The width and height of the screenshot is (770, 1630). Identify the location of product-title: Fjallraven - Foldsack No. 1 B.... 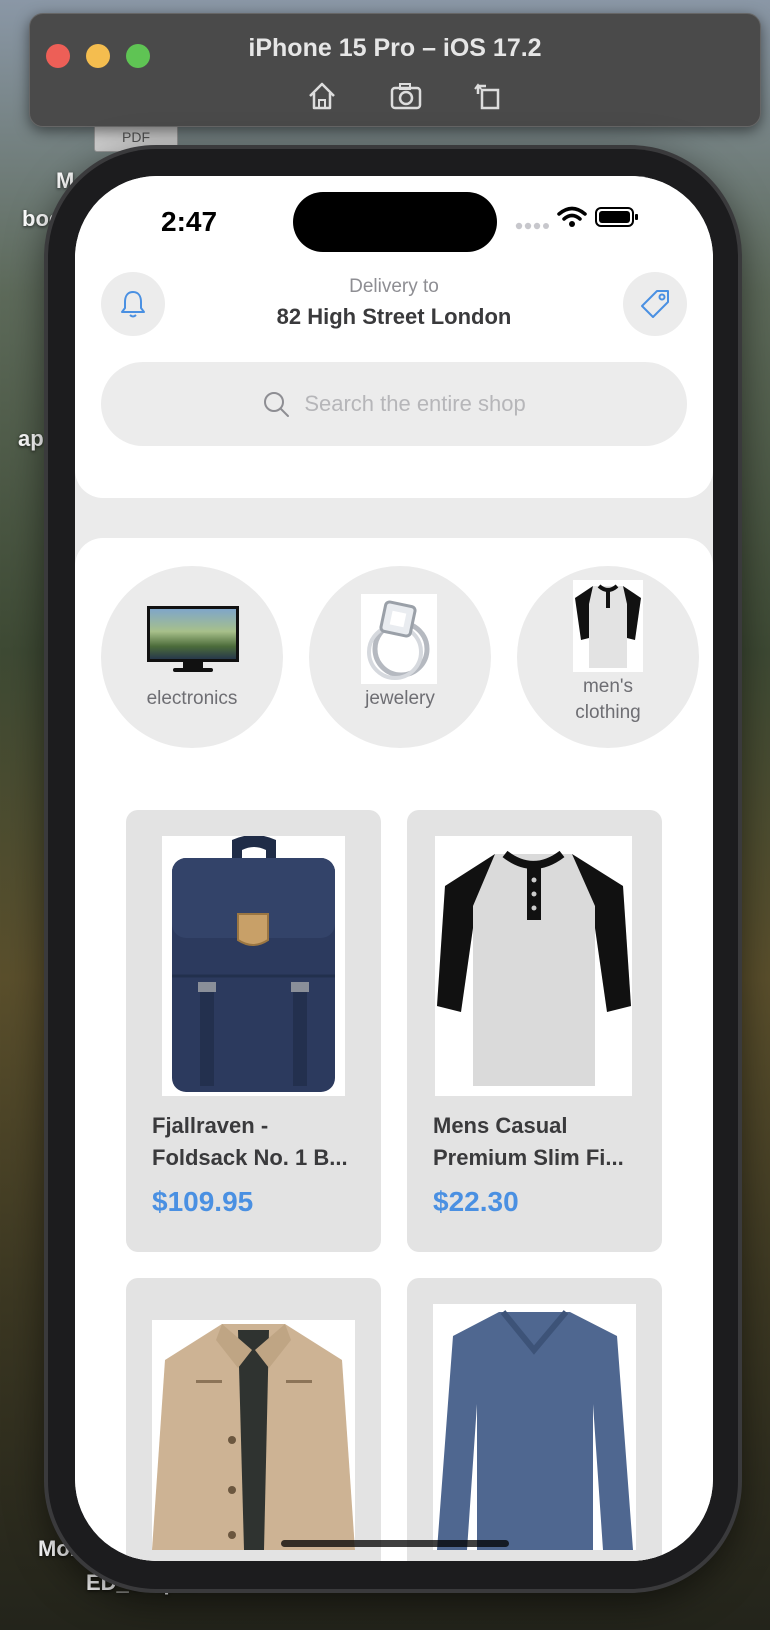
(250, 1141).